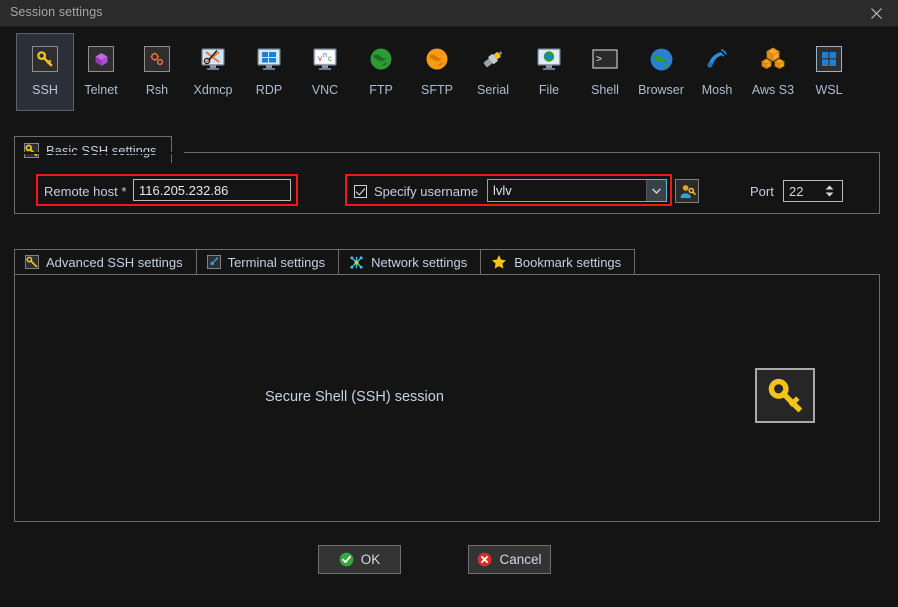 Image resolution: width=898 pixels, height=607 pixels. Describe the element at coordinates (484, 559) in the screenshot. I see `x-circle-icon` at that location.